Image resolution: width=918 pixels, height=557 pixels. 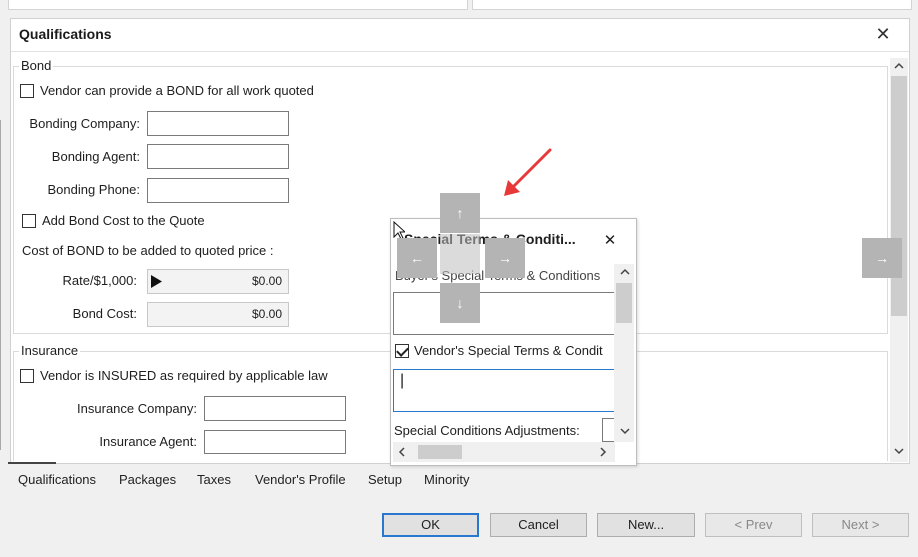 What do you see at coordinates (460, 51) in the screenshot?
I see `title-separator` at bounding box center [460, 51].